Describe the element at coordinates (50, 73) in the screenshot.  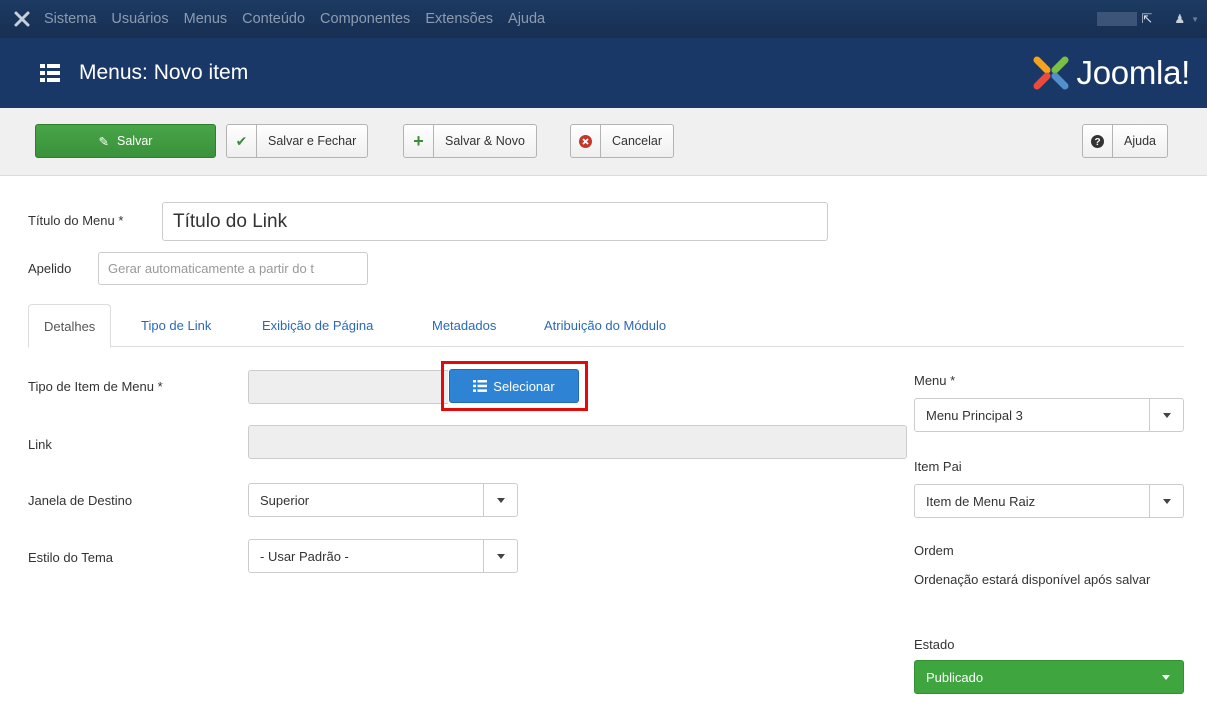
I see `list-icon` at that location.